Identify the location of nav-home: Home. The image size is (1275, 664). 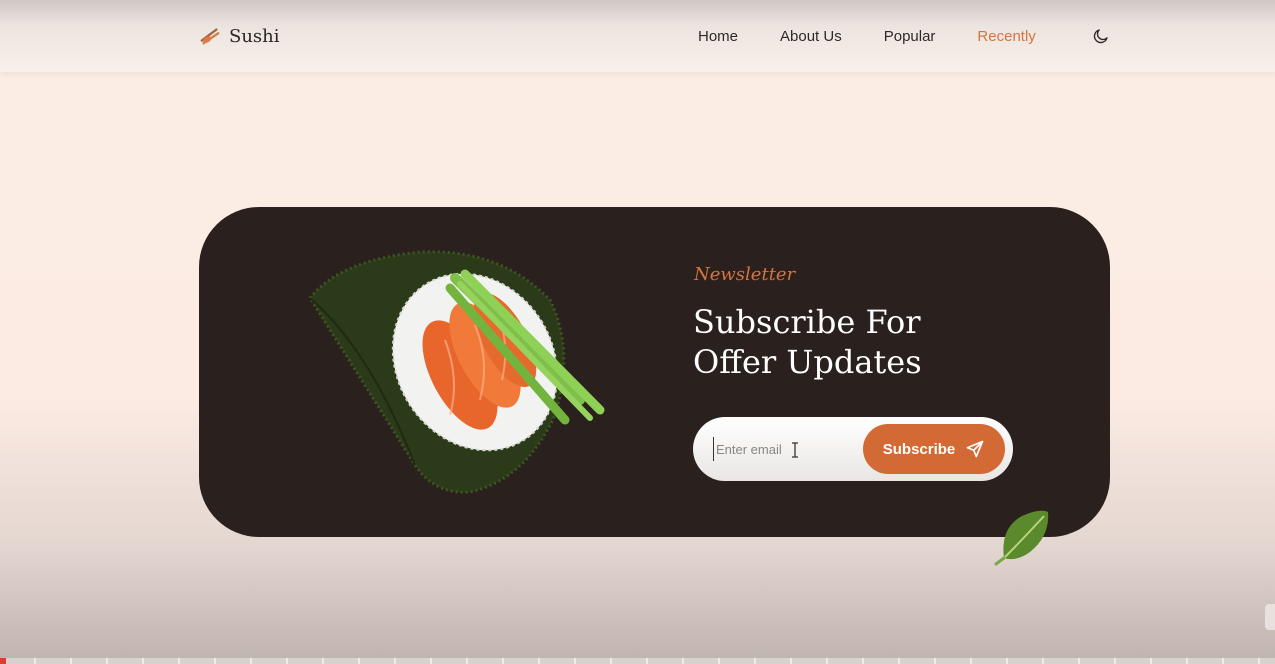
(718, 36).